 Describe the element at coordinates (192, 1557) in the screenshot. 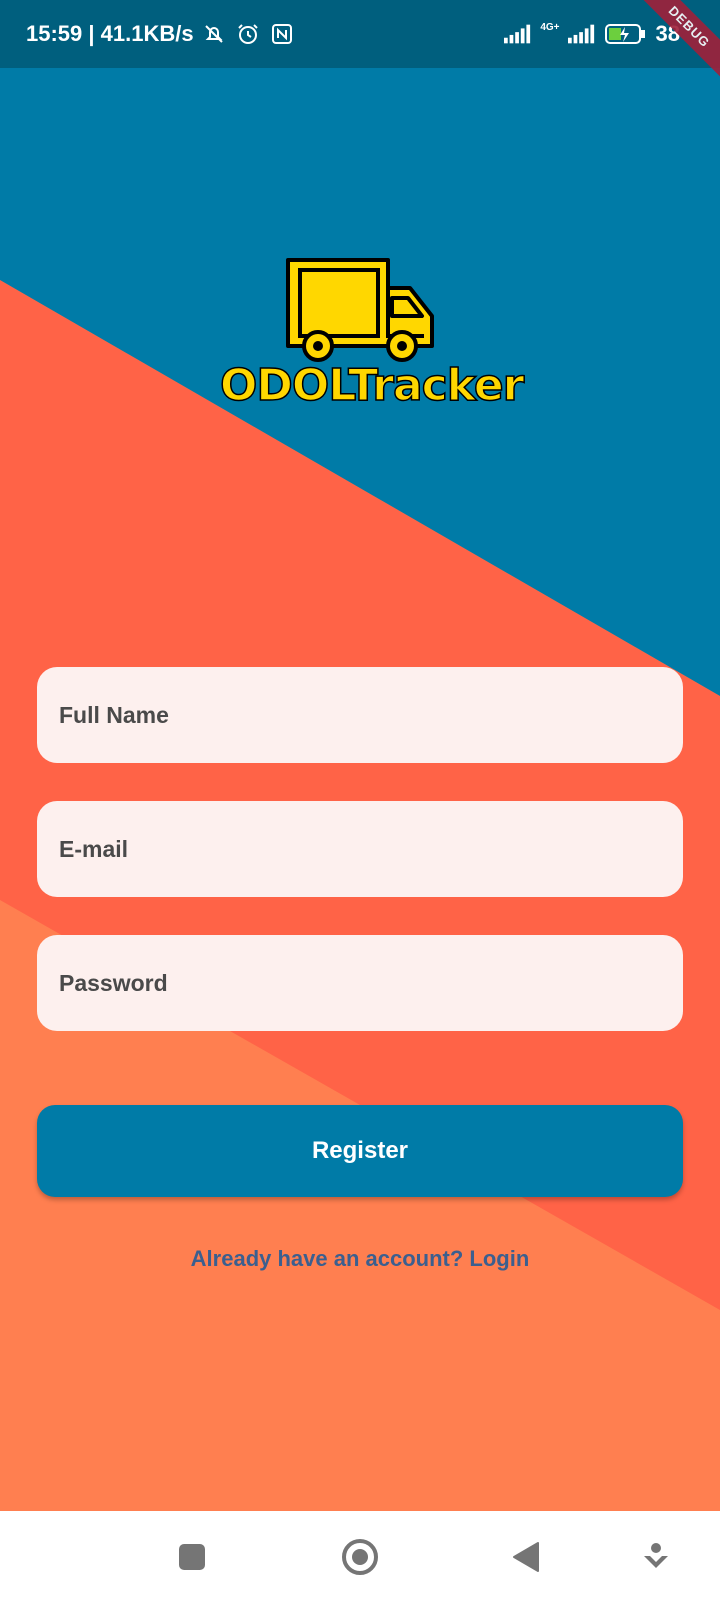

I see `recent-apps-icon` at that location.